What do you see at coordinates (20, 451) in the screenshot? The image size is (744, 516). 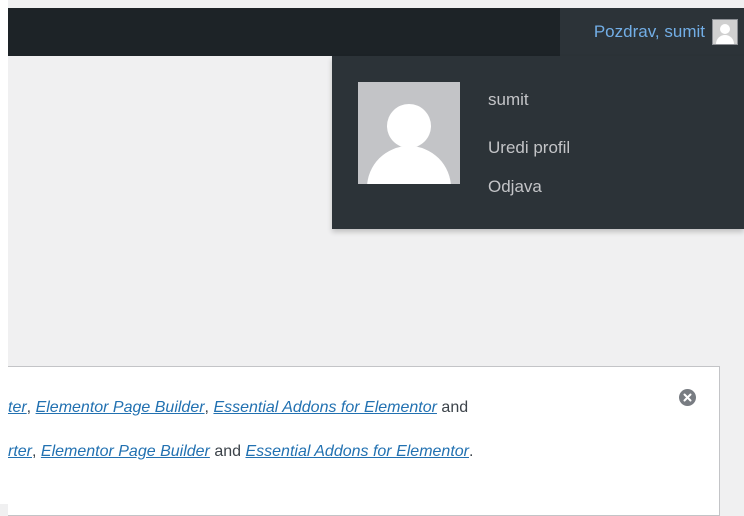 I see `notice-link-starter: rter` at bounding box center [20, 451].